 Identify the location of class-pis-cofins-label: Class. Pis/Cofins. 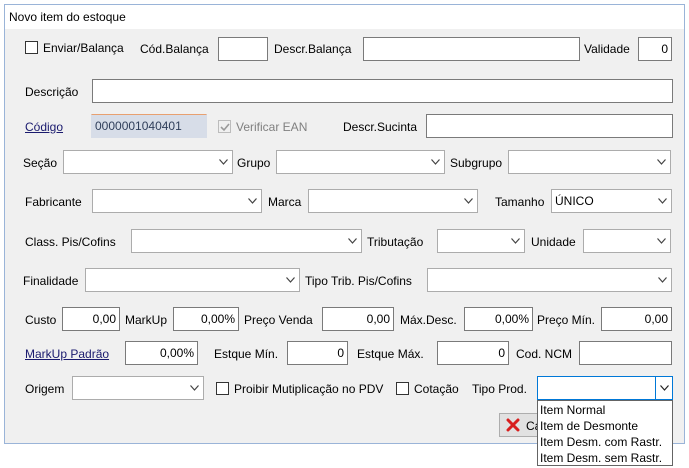
(70, 242).